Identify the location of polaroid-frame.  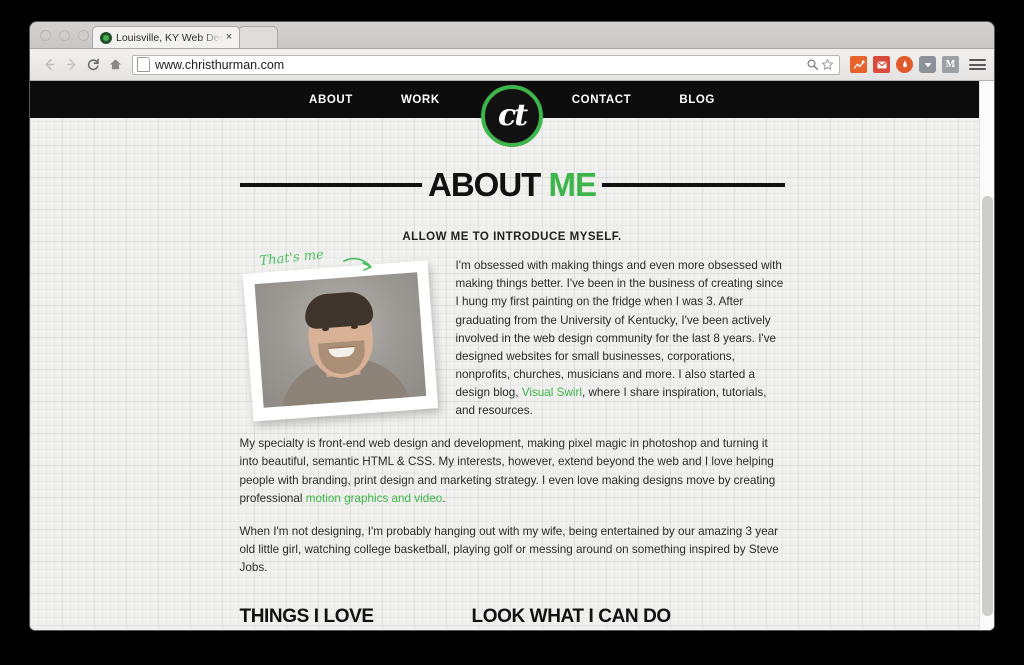
(340, 341).